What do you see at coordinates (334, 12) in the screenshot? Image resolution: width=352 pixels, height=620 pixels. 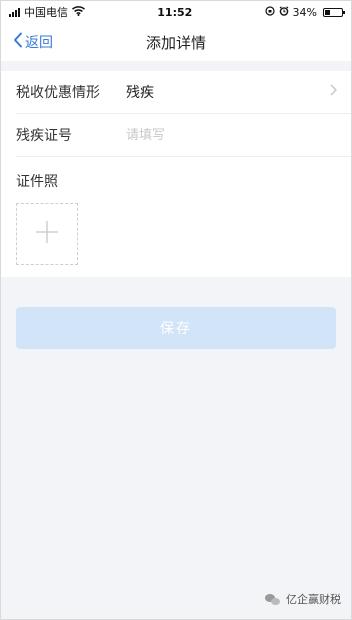 I see `battery-icon` at bounding box center [334, 12].